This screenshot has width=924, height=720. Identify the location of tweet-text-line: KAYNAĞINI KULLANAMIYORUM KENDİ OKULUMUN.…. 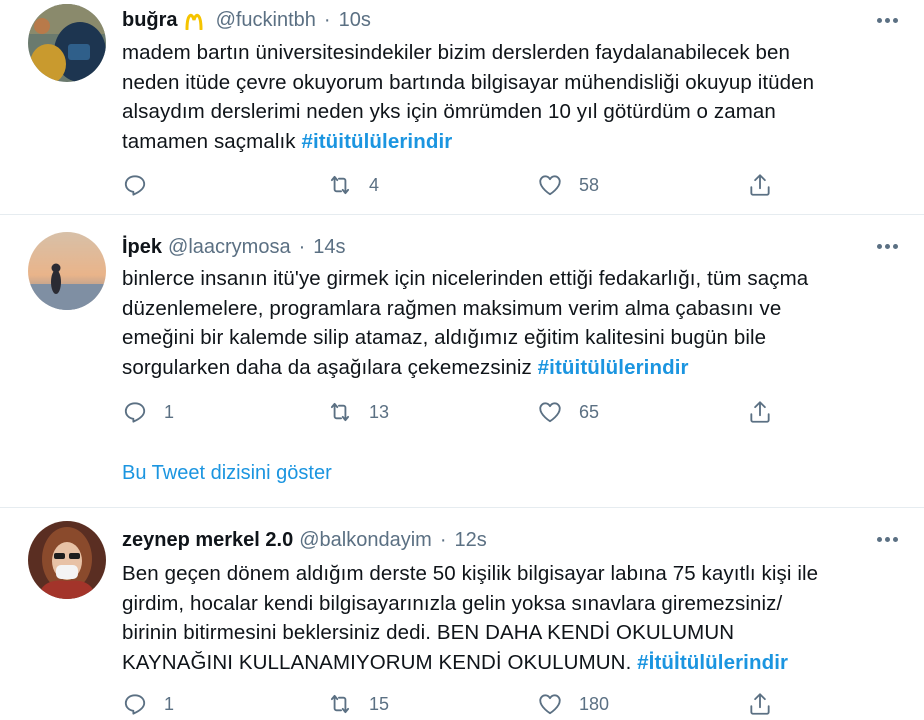
(512, 663).